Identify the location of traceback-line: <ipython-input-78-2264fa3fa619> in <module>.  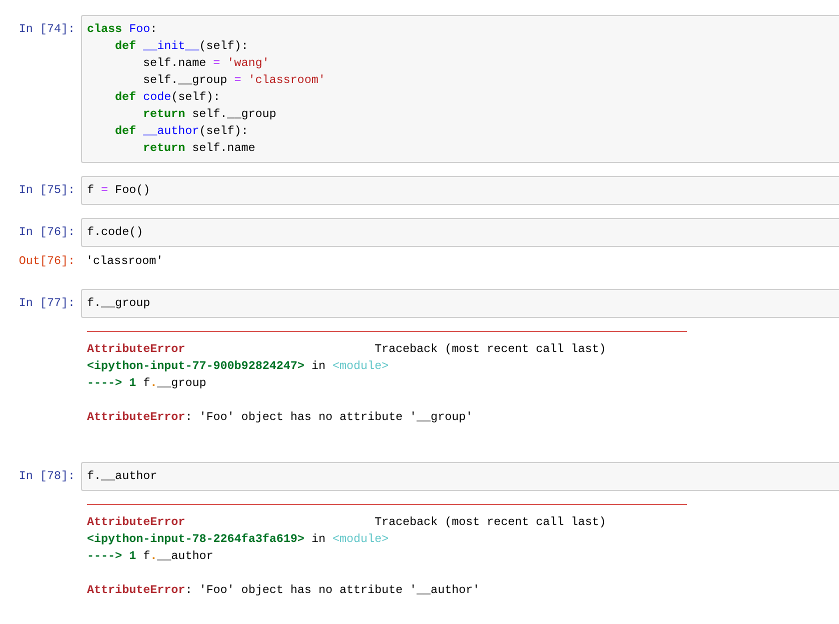
(238, 539).